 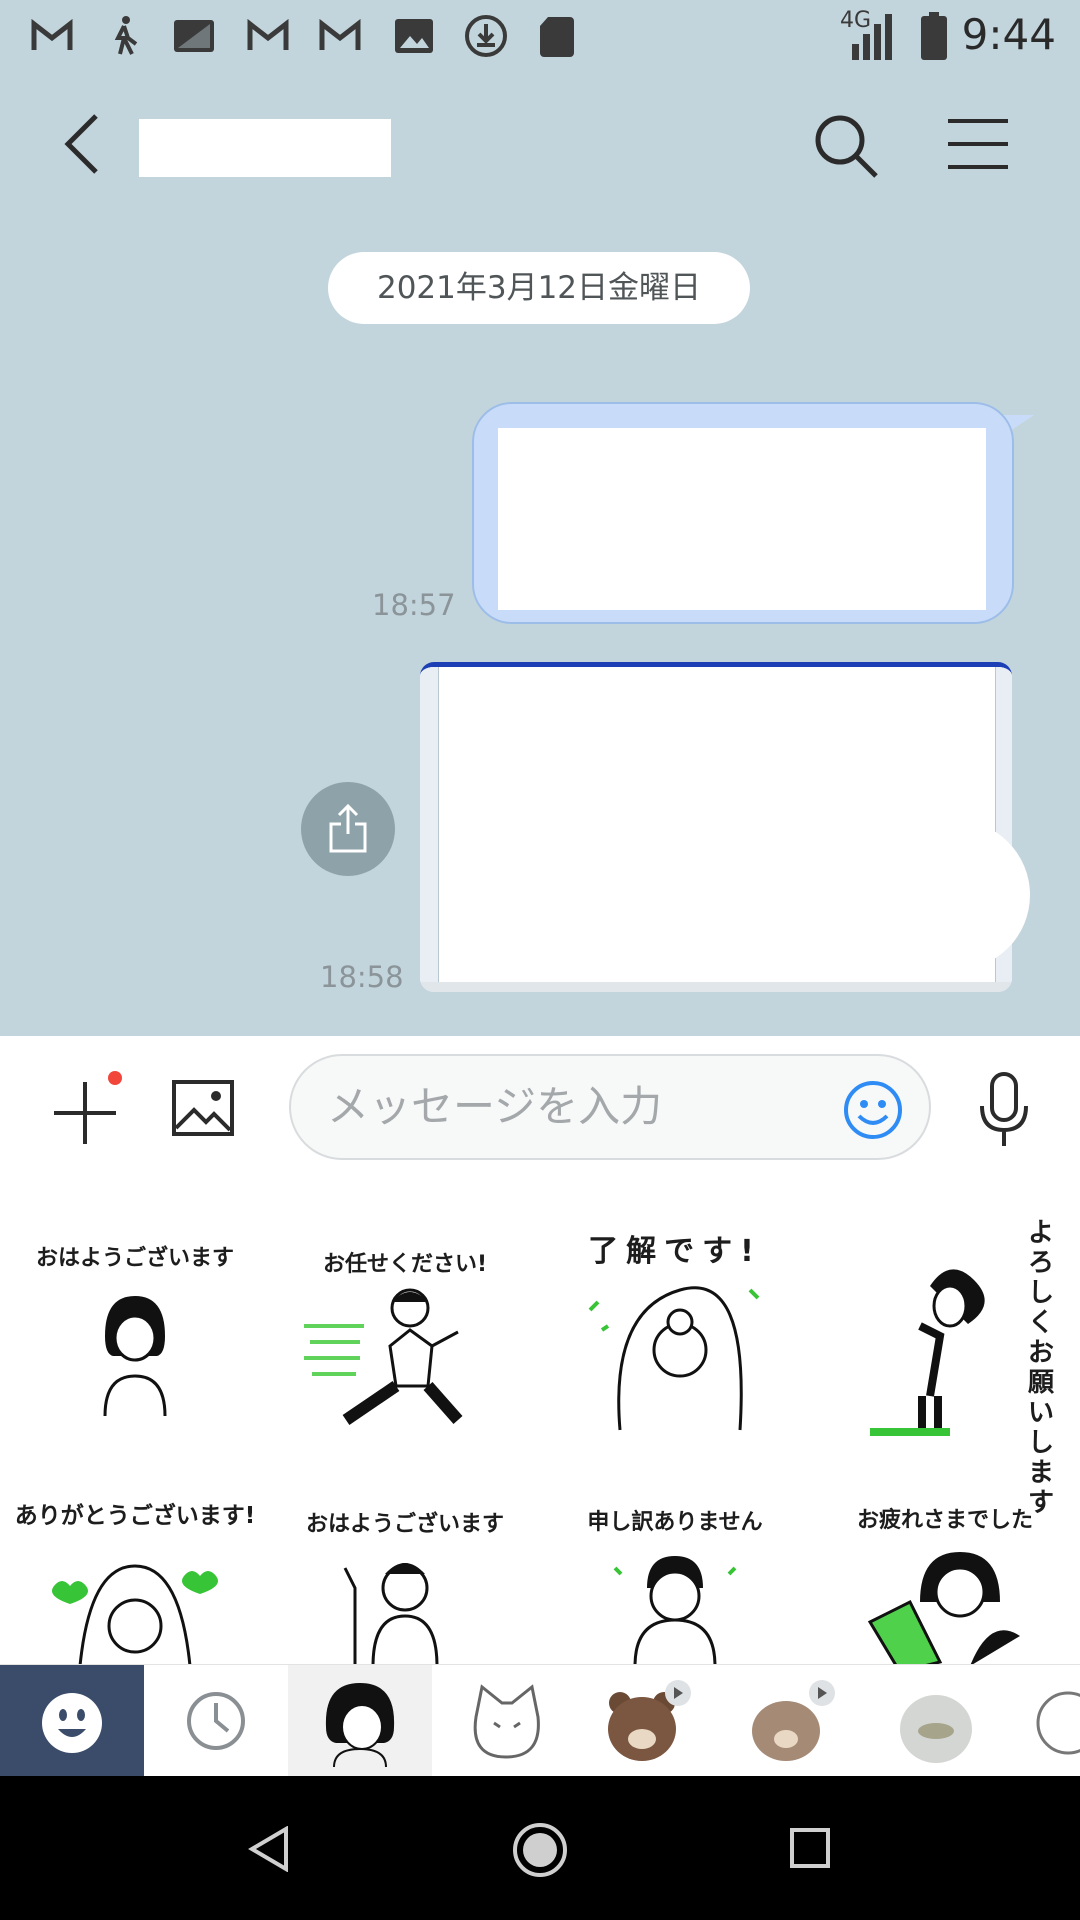 I want to click on chat-title, so click(x=265, y=148).